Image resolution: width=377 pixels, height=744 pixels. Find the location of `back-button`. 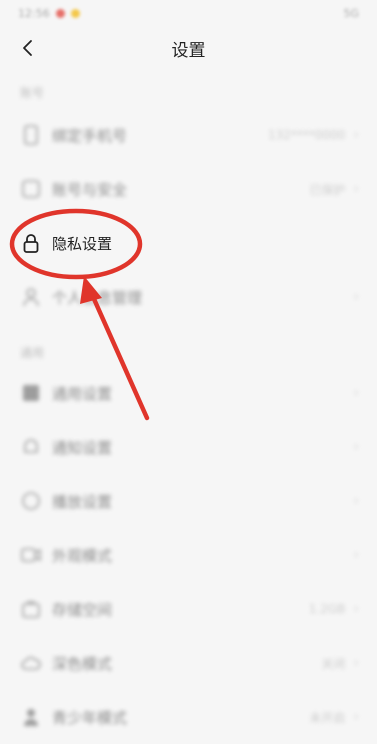

back-button is located at coordinates (28, 48).